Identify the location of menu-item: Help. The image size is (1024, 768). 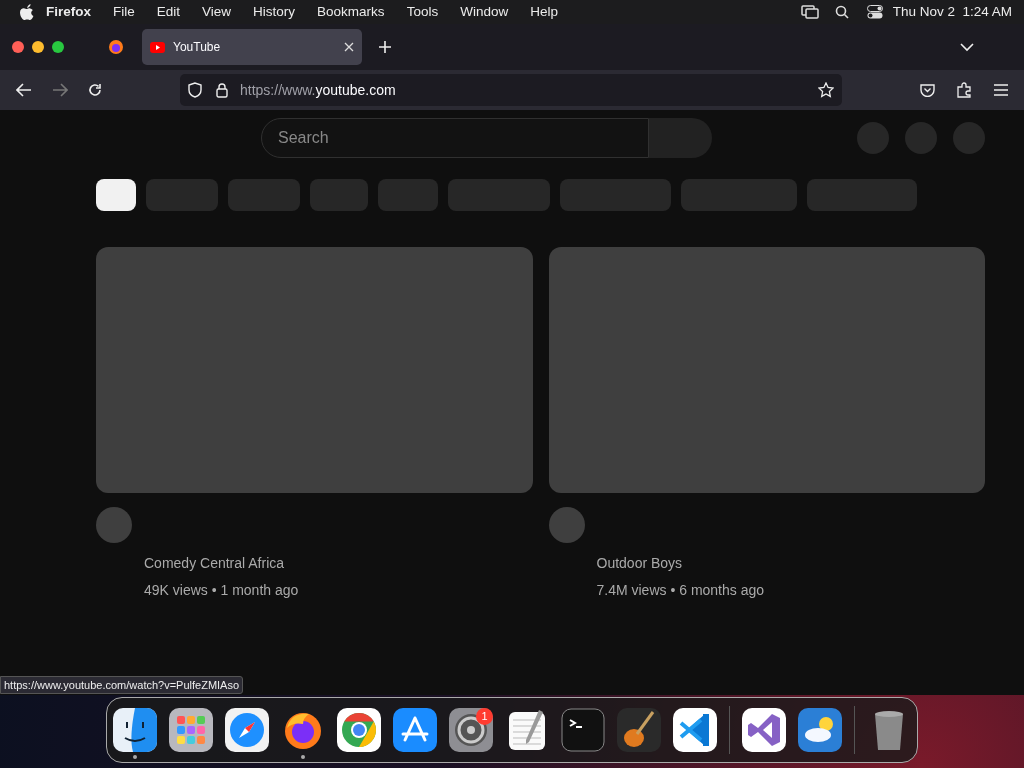
(544, 12).